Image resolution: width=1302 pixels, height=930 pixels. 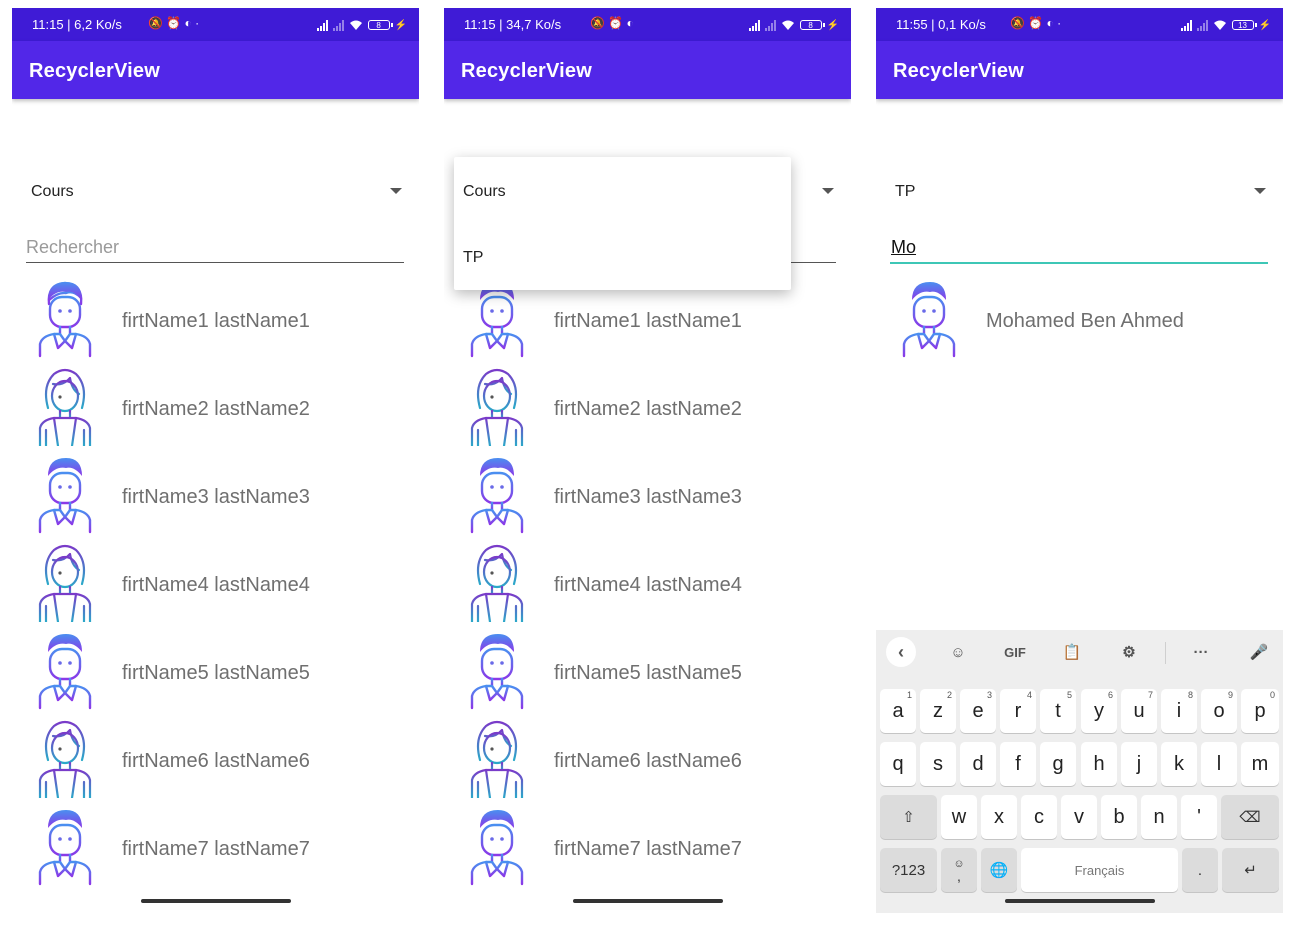 What do you see at coordinates (1219, 764) in the screenshot?
I see `key-l: l` at bounding box center [1219, 764].